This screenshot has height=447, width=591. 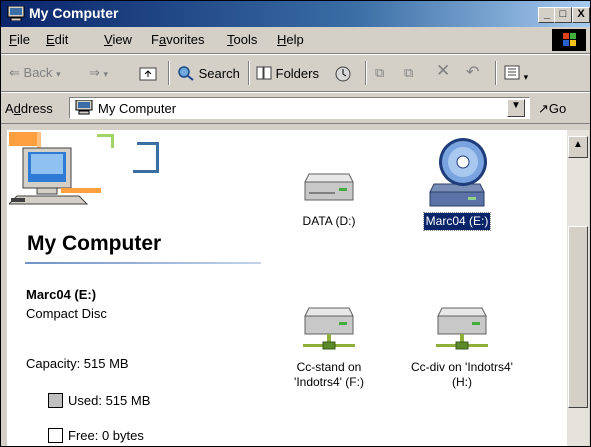 I want to click on menu-help: Help, so click(x=290, y=39).